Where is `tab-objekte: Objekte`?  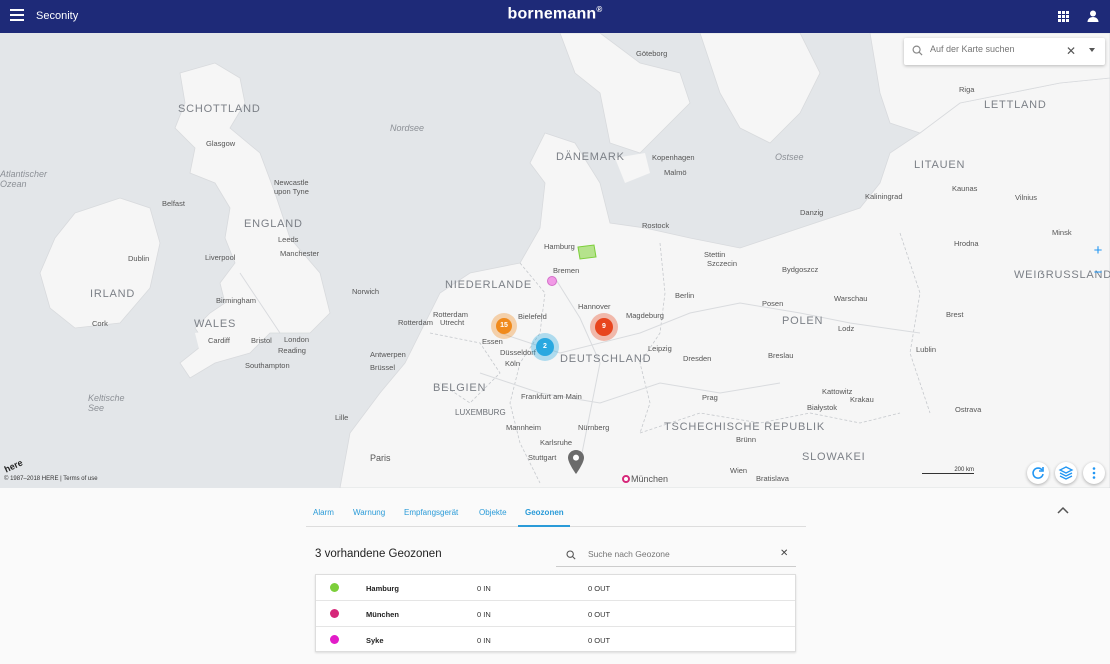 tab-objekte: Objekte is located at coordinates (493, 512).